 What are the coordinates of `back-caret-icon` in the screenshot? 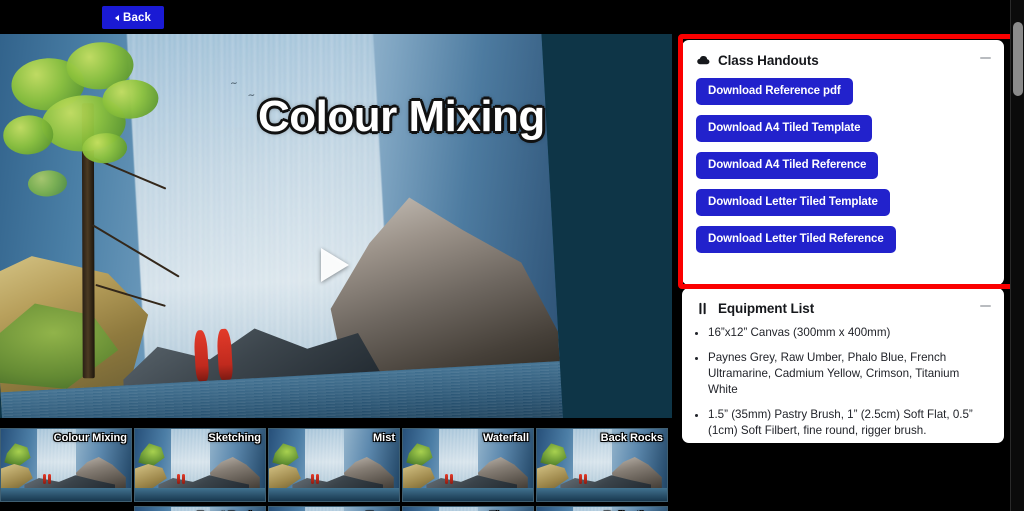 It's located at (117, 17).